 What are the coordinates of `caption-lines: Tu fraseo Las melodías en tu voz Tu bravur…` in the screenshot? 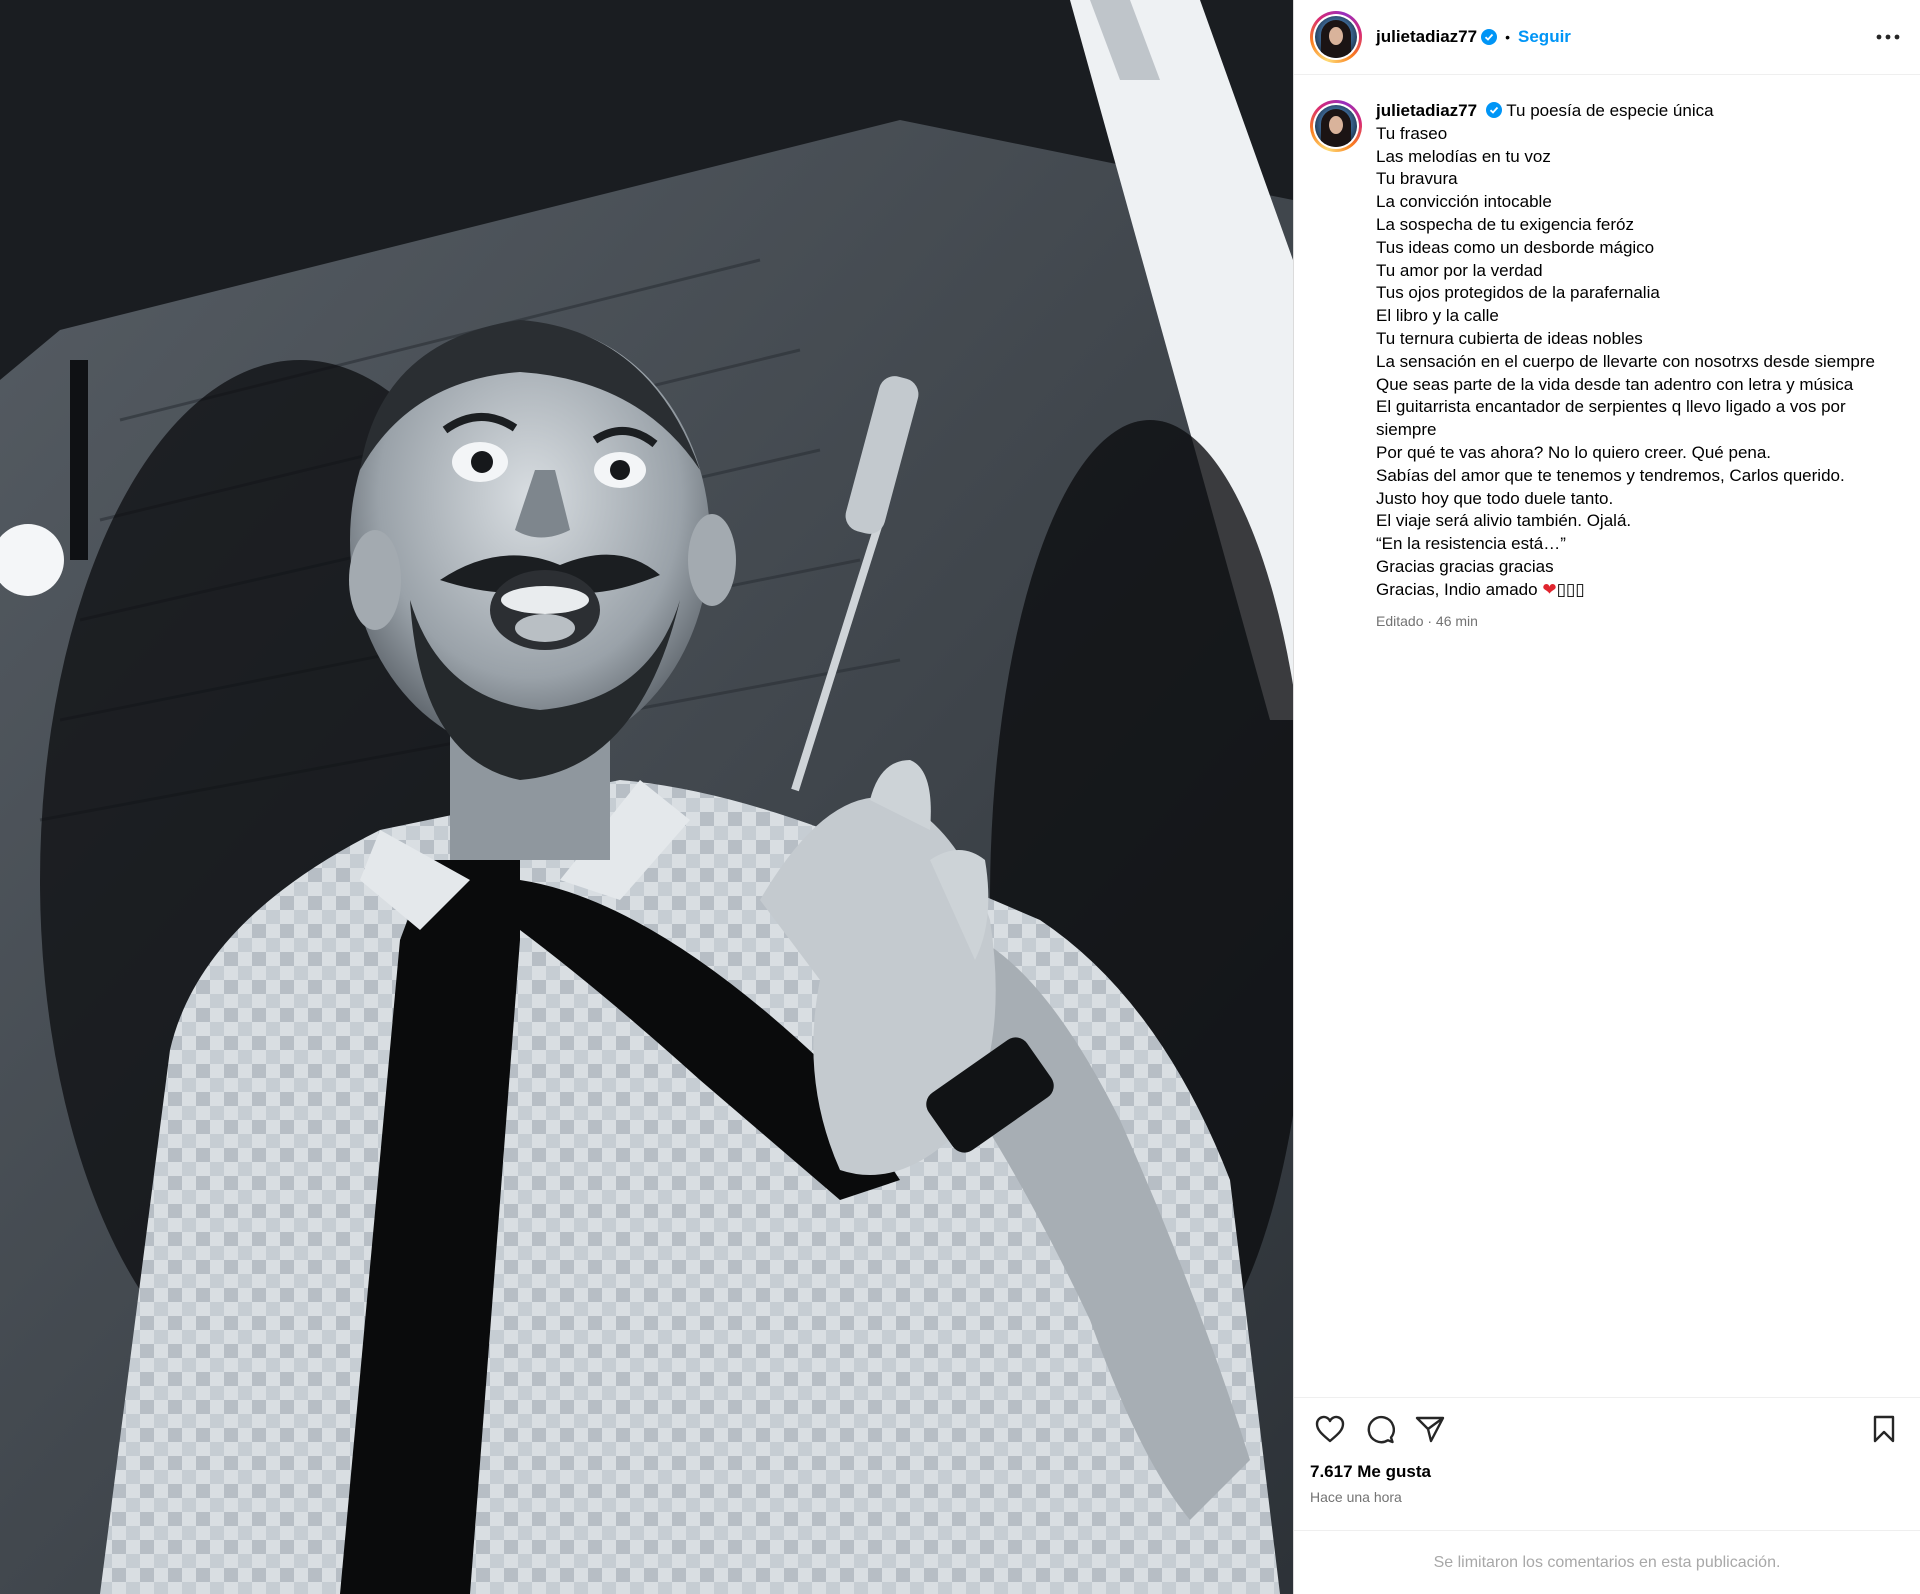 It's located at (1640, 351).